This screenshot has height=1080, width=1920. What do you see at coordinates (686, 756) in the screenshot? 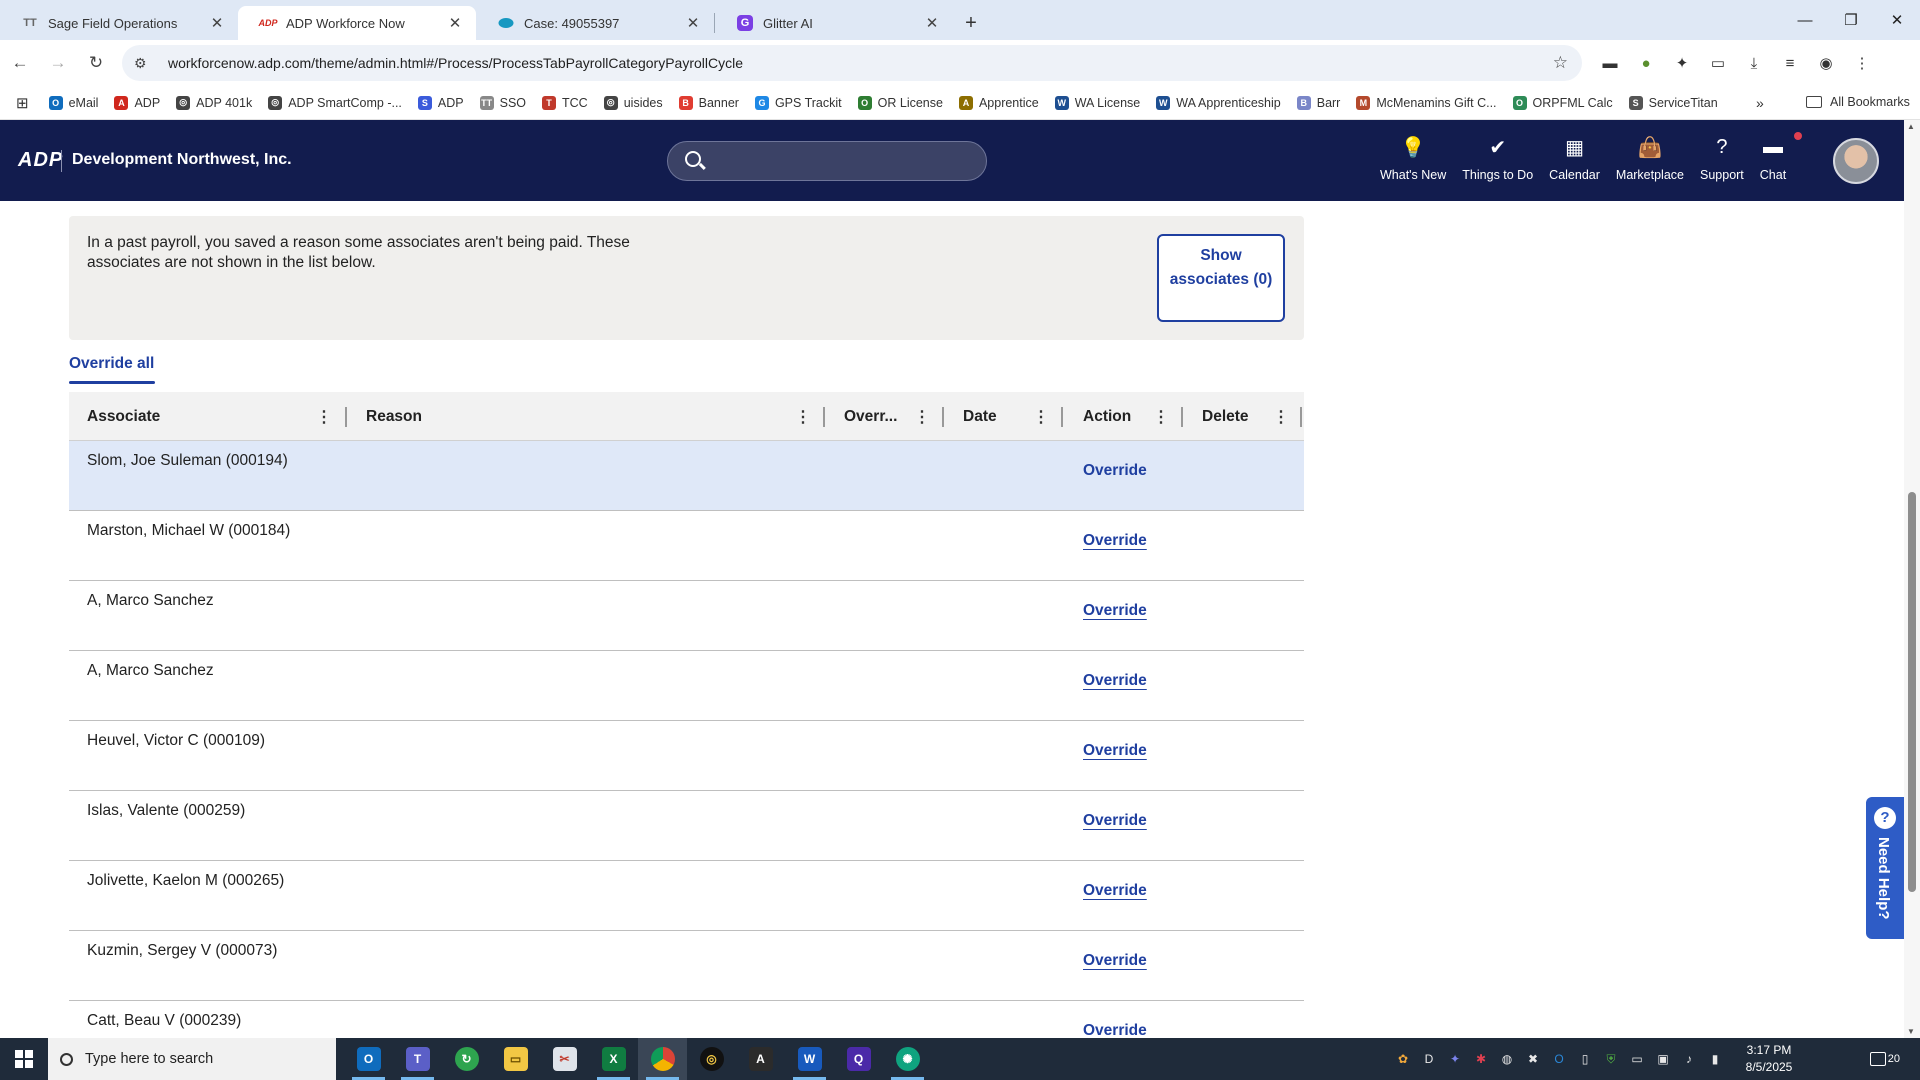
I see `table-row: Heuvel, Victor C (000109) Override` at bounding box center [686, 756].